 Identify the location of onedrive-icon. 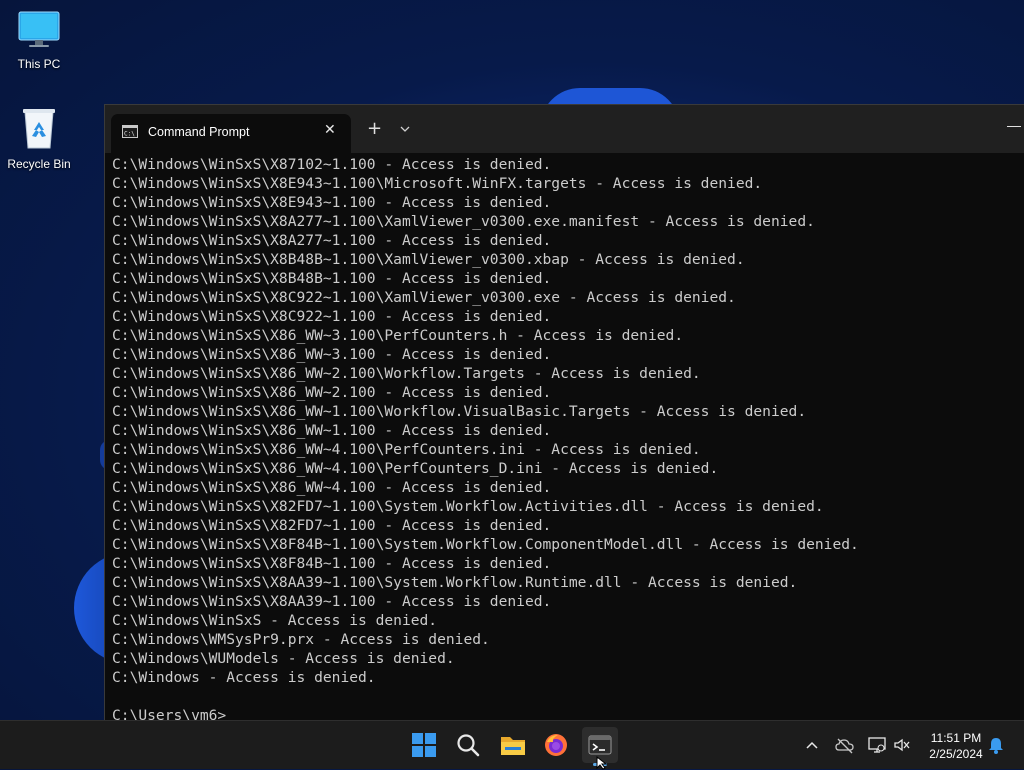
(845, 745).